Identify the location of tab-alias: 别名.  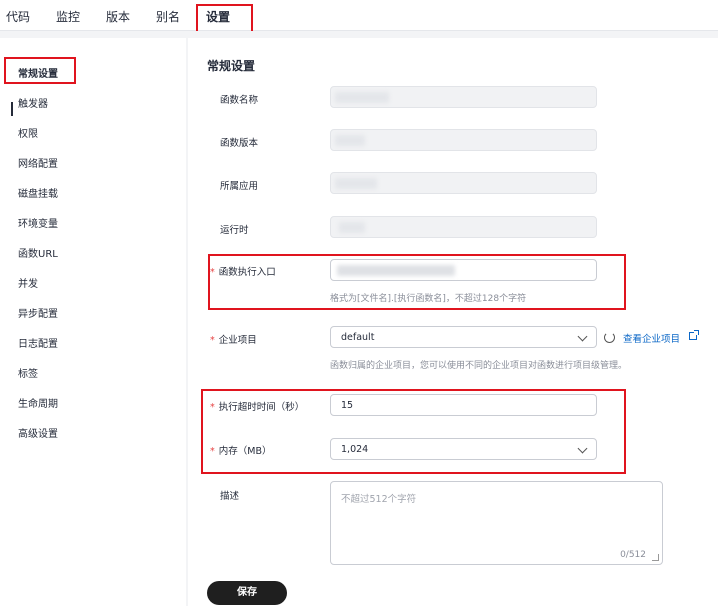
(168, 16).